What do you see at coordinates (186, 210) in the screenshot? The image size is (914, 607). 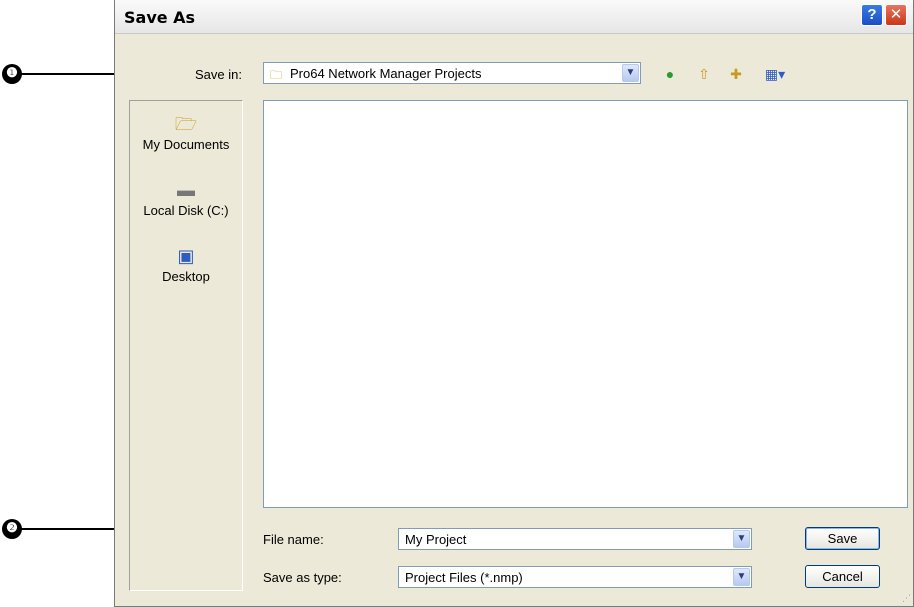 I see `place-label: Local Disk (C:)` at bounding box center [186, 210].